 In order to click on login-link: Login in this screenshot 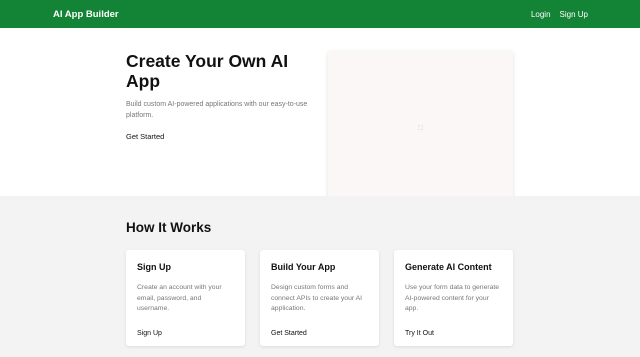, I will do `click(541, 14)`.